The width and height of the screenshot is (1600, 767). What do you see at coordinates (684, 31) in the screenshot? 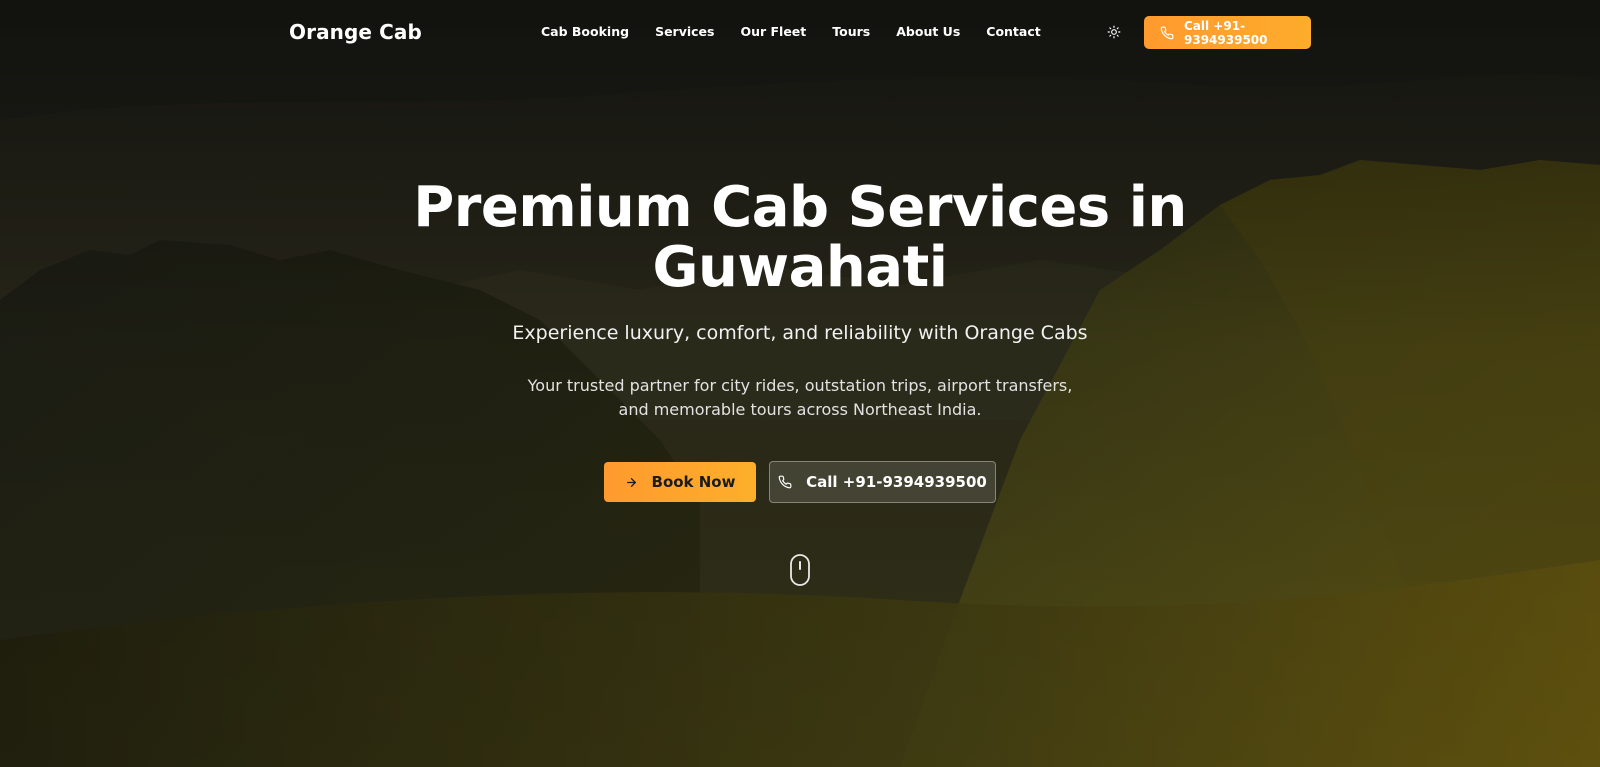
I see `nav-link-services: Services` at bounding box center [684, 31].